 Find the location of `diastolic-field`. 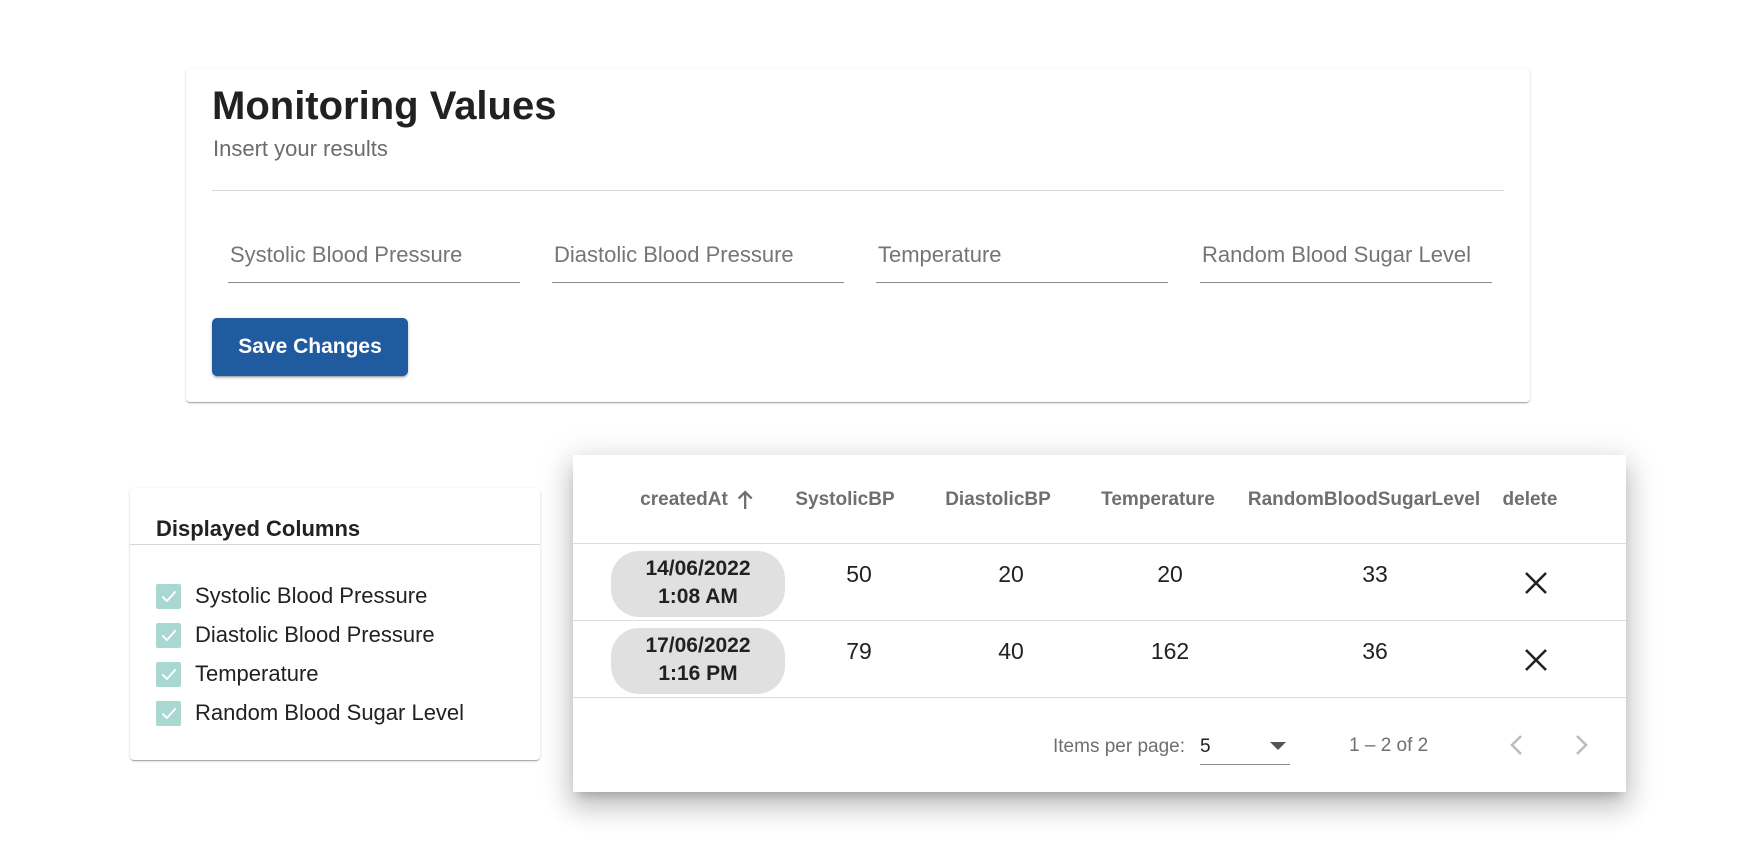

diastolic-field is located at coordinates (698, 255).